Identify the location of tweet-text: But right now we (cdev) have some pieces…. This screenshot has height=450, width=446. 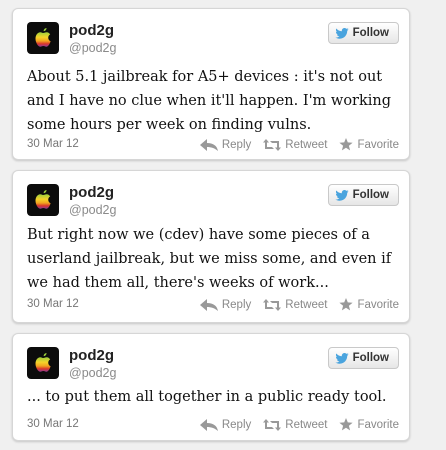
(209, 259).